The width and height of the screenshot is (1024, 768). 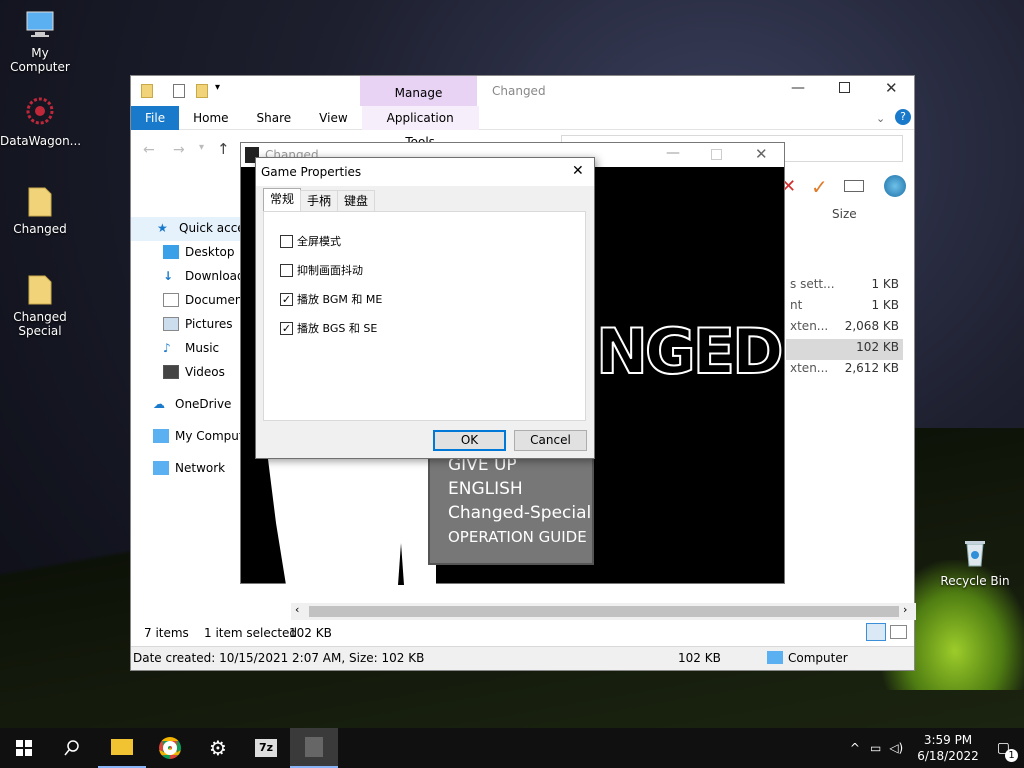 What do you see at coordinates (331, 299) in the screenshot?
I see `option-play-bgm-me: ✓ 播放 BGM 和 ME` at bounding box center [331, 299].